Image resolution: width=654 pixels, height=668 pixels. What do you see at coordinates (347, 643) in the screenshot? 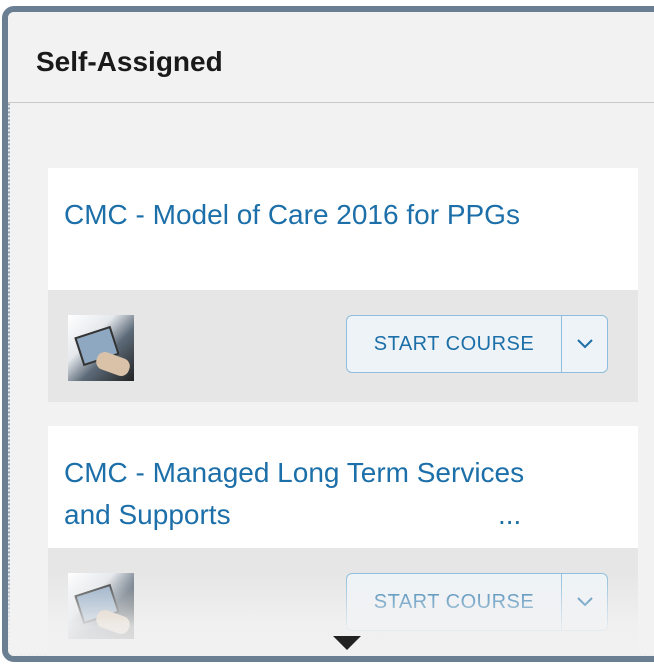
I see `triangle-down-icon` at bounding box center [347, 643].